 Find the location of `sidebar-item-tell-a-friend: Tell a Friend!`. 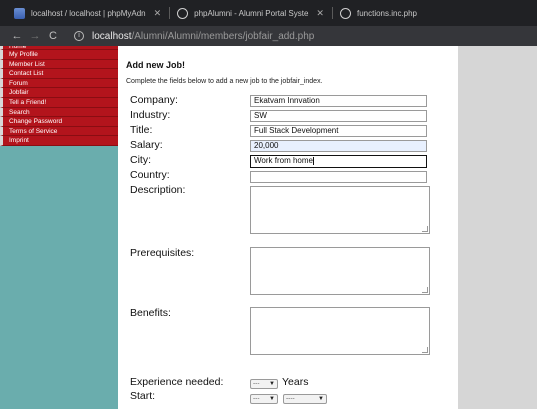

sidebar-item-tell-a-friend: Tell a Friend! is located at coordinates (59, 102).